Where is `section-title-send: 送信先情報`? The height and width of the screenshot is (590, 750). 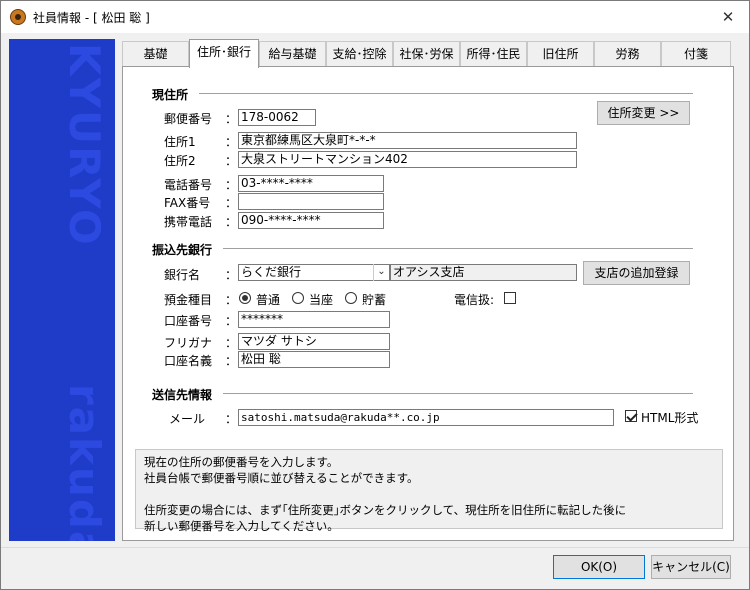
section-title-send: 送信先情報 is located at coordinates (182, 395).